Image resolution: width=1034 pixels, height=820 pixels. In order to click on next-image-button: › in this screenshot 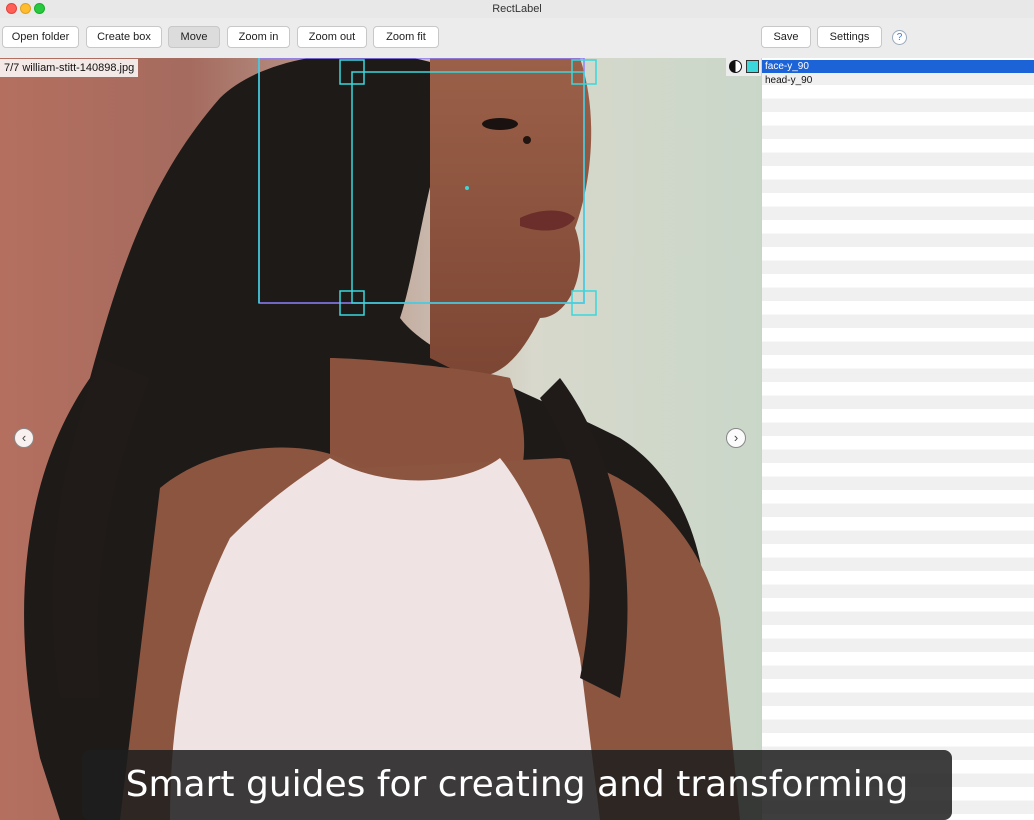, I will do `click(736, 438)`.